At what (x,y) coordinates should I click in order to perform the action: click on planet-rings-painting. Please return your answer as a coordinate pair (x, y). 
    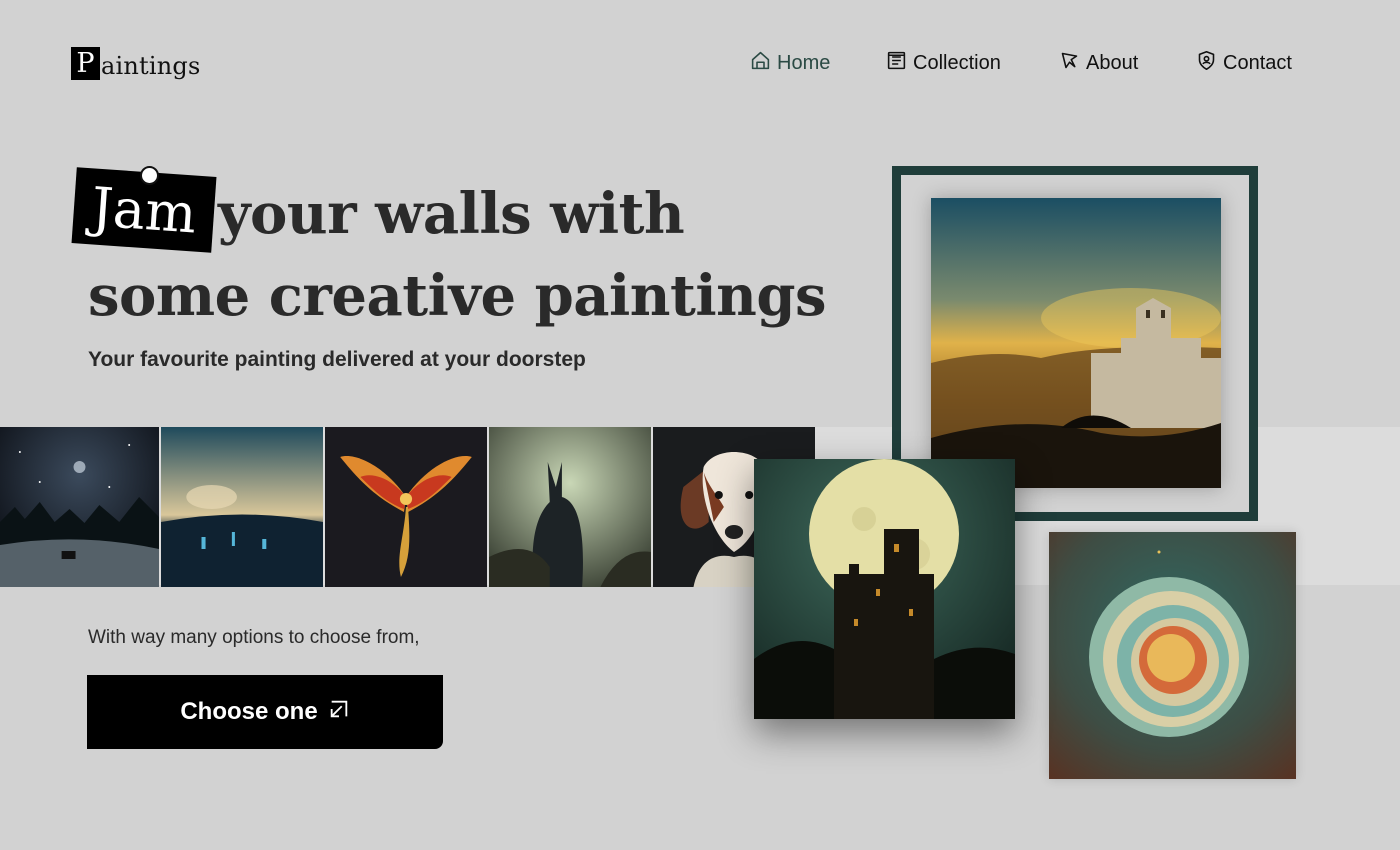
    Looking at the image, I should click on (1172, 655).